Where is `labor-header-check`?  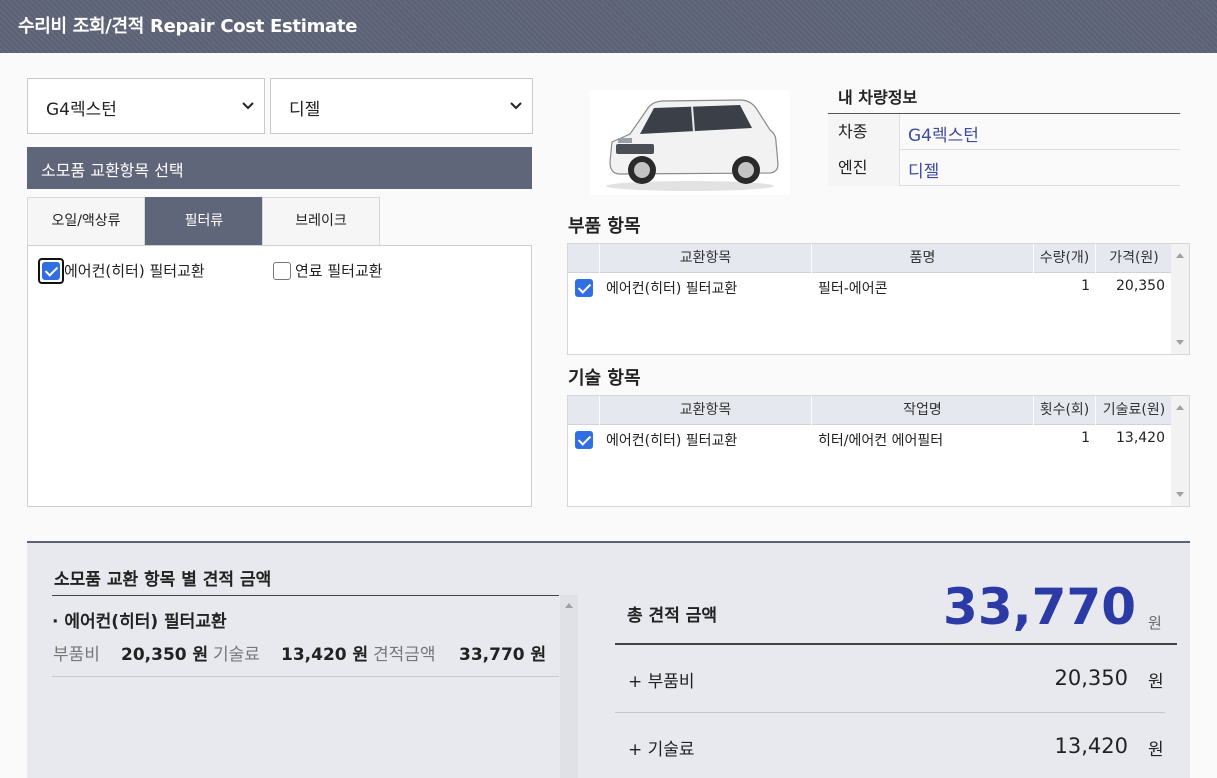
labor-header-check is located at coordinates (584, 410).